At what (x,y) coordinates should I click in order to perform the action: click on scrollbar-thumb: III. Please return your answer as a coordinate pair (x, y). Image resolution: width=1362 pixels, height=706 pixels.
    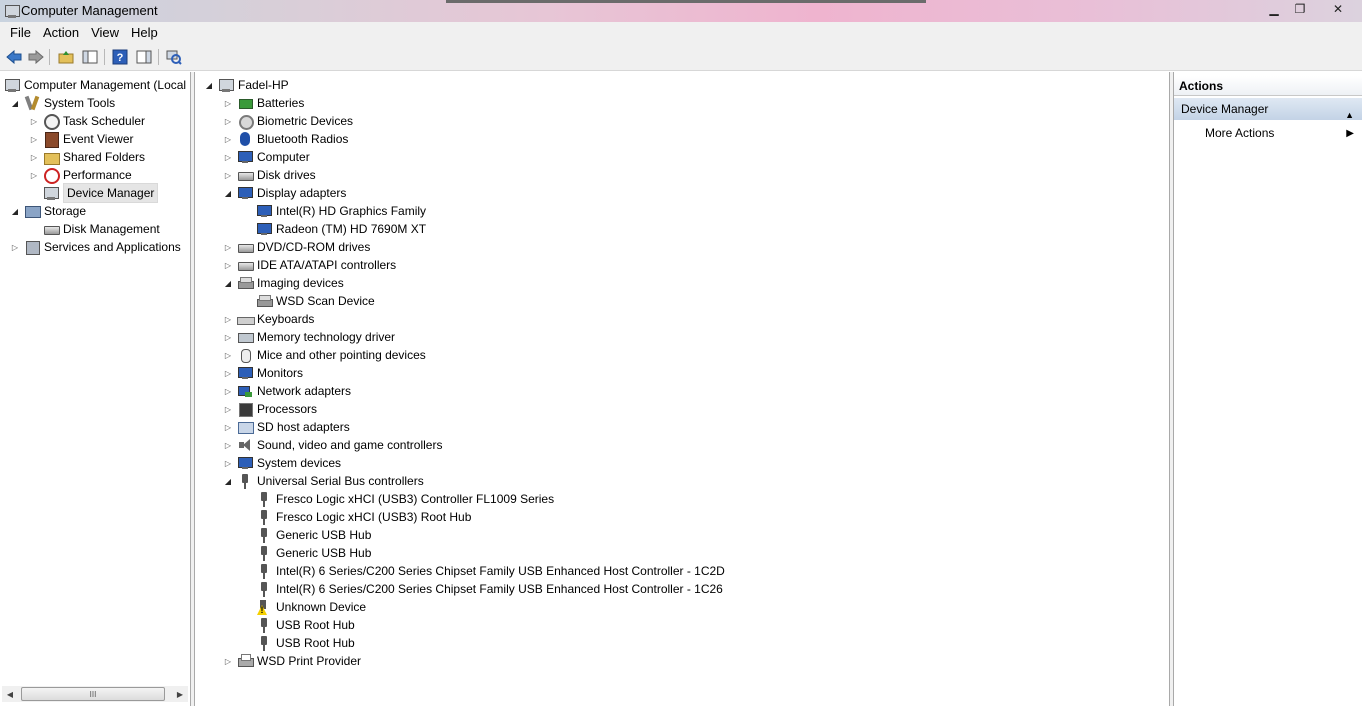
    Looking at the image, I should click on (93, 694).